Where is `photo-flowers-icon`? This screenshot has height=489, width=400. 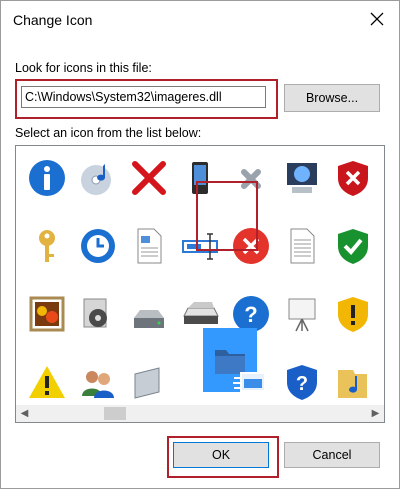
photo-flowers-icon is located at coordinates (47, 314).